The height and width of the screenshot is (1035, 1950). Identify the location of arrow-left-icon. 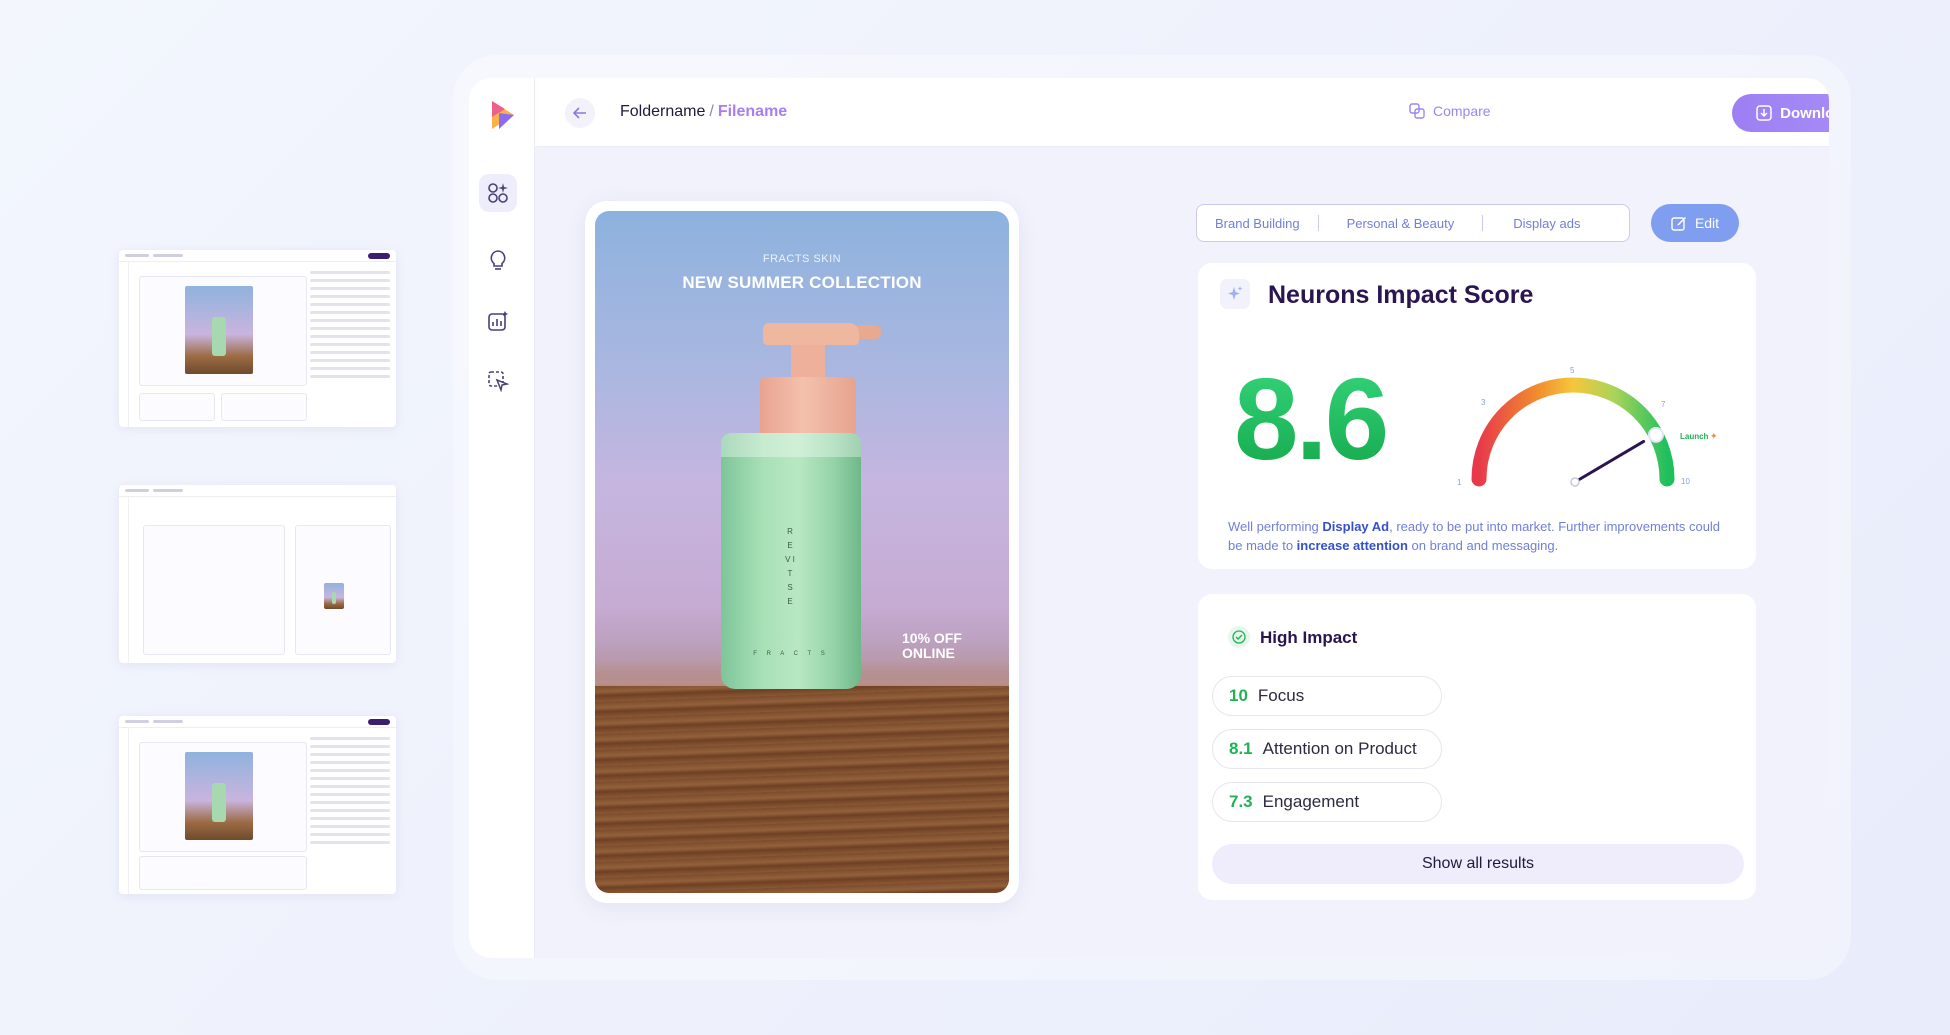
(579, 113).